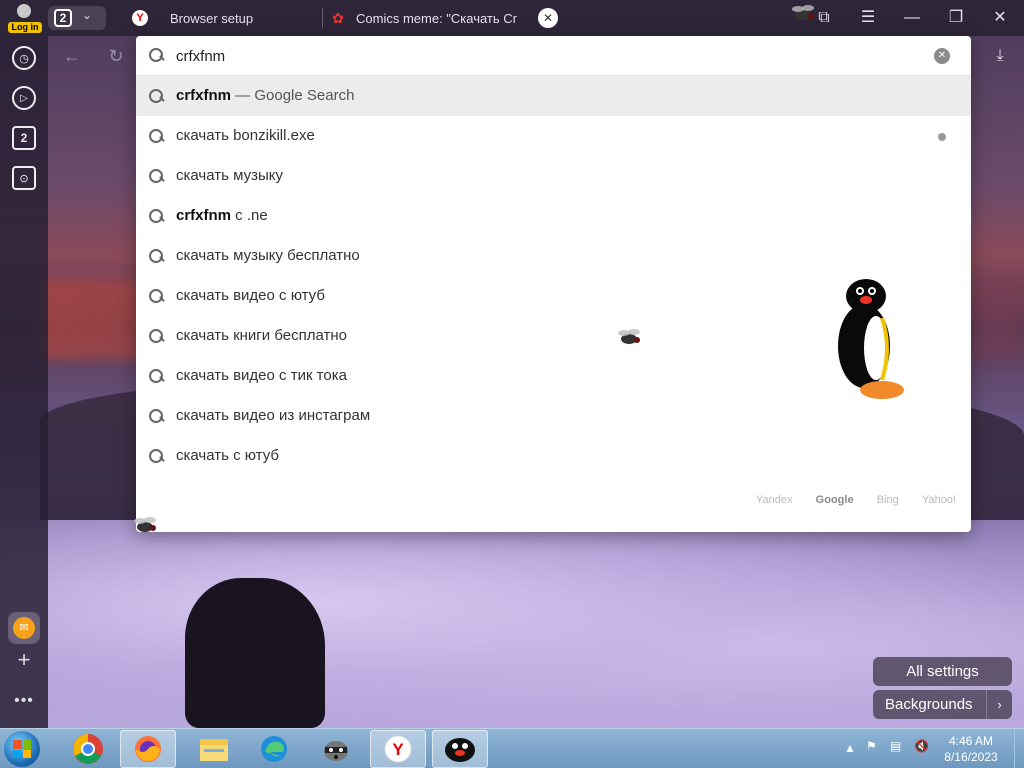 The image size is (1024, 768). I want to click on taskbar: Y ▲ ⚑ ▤ 🔇 4:46 AM 8/16/2023, so click(512, 748).